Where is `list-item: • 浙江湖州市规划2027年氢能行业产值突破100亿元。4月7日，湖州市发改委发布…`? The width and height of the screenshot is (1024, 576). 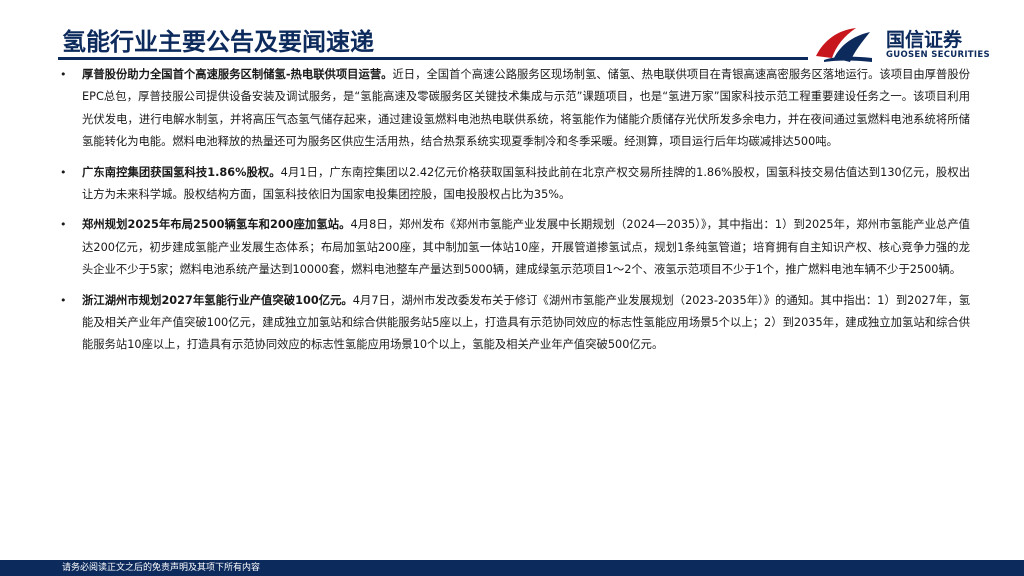 list-item: • 浙江湖州市规划2027年氢能行业产值突破100亿元。4月7日，湖州市发改委发布… is located at coordinates (515, 323).